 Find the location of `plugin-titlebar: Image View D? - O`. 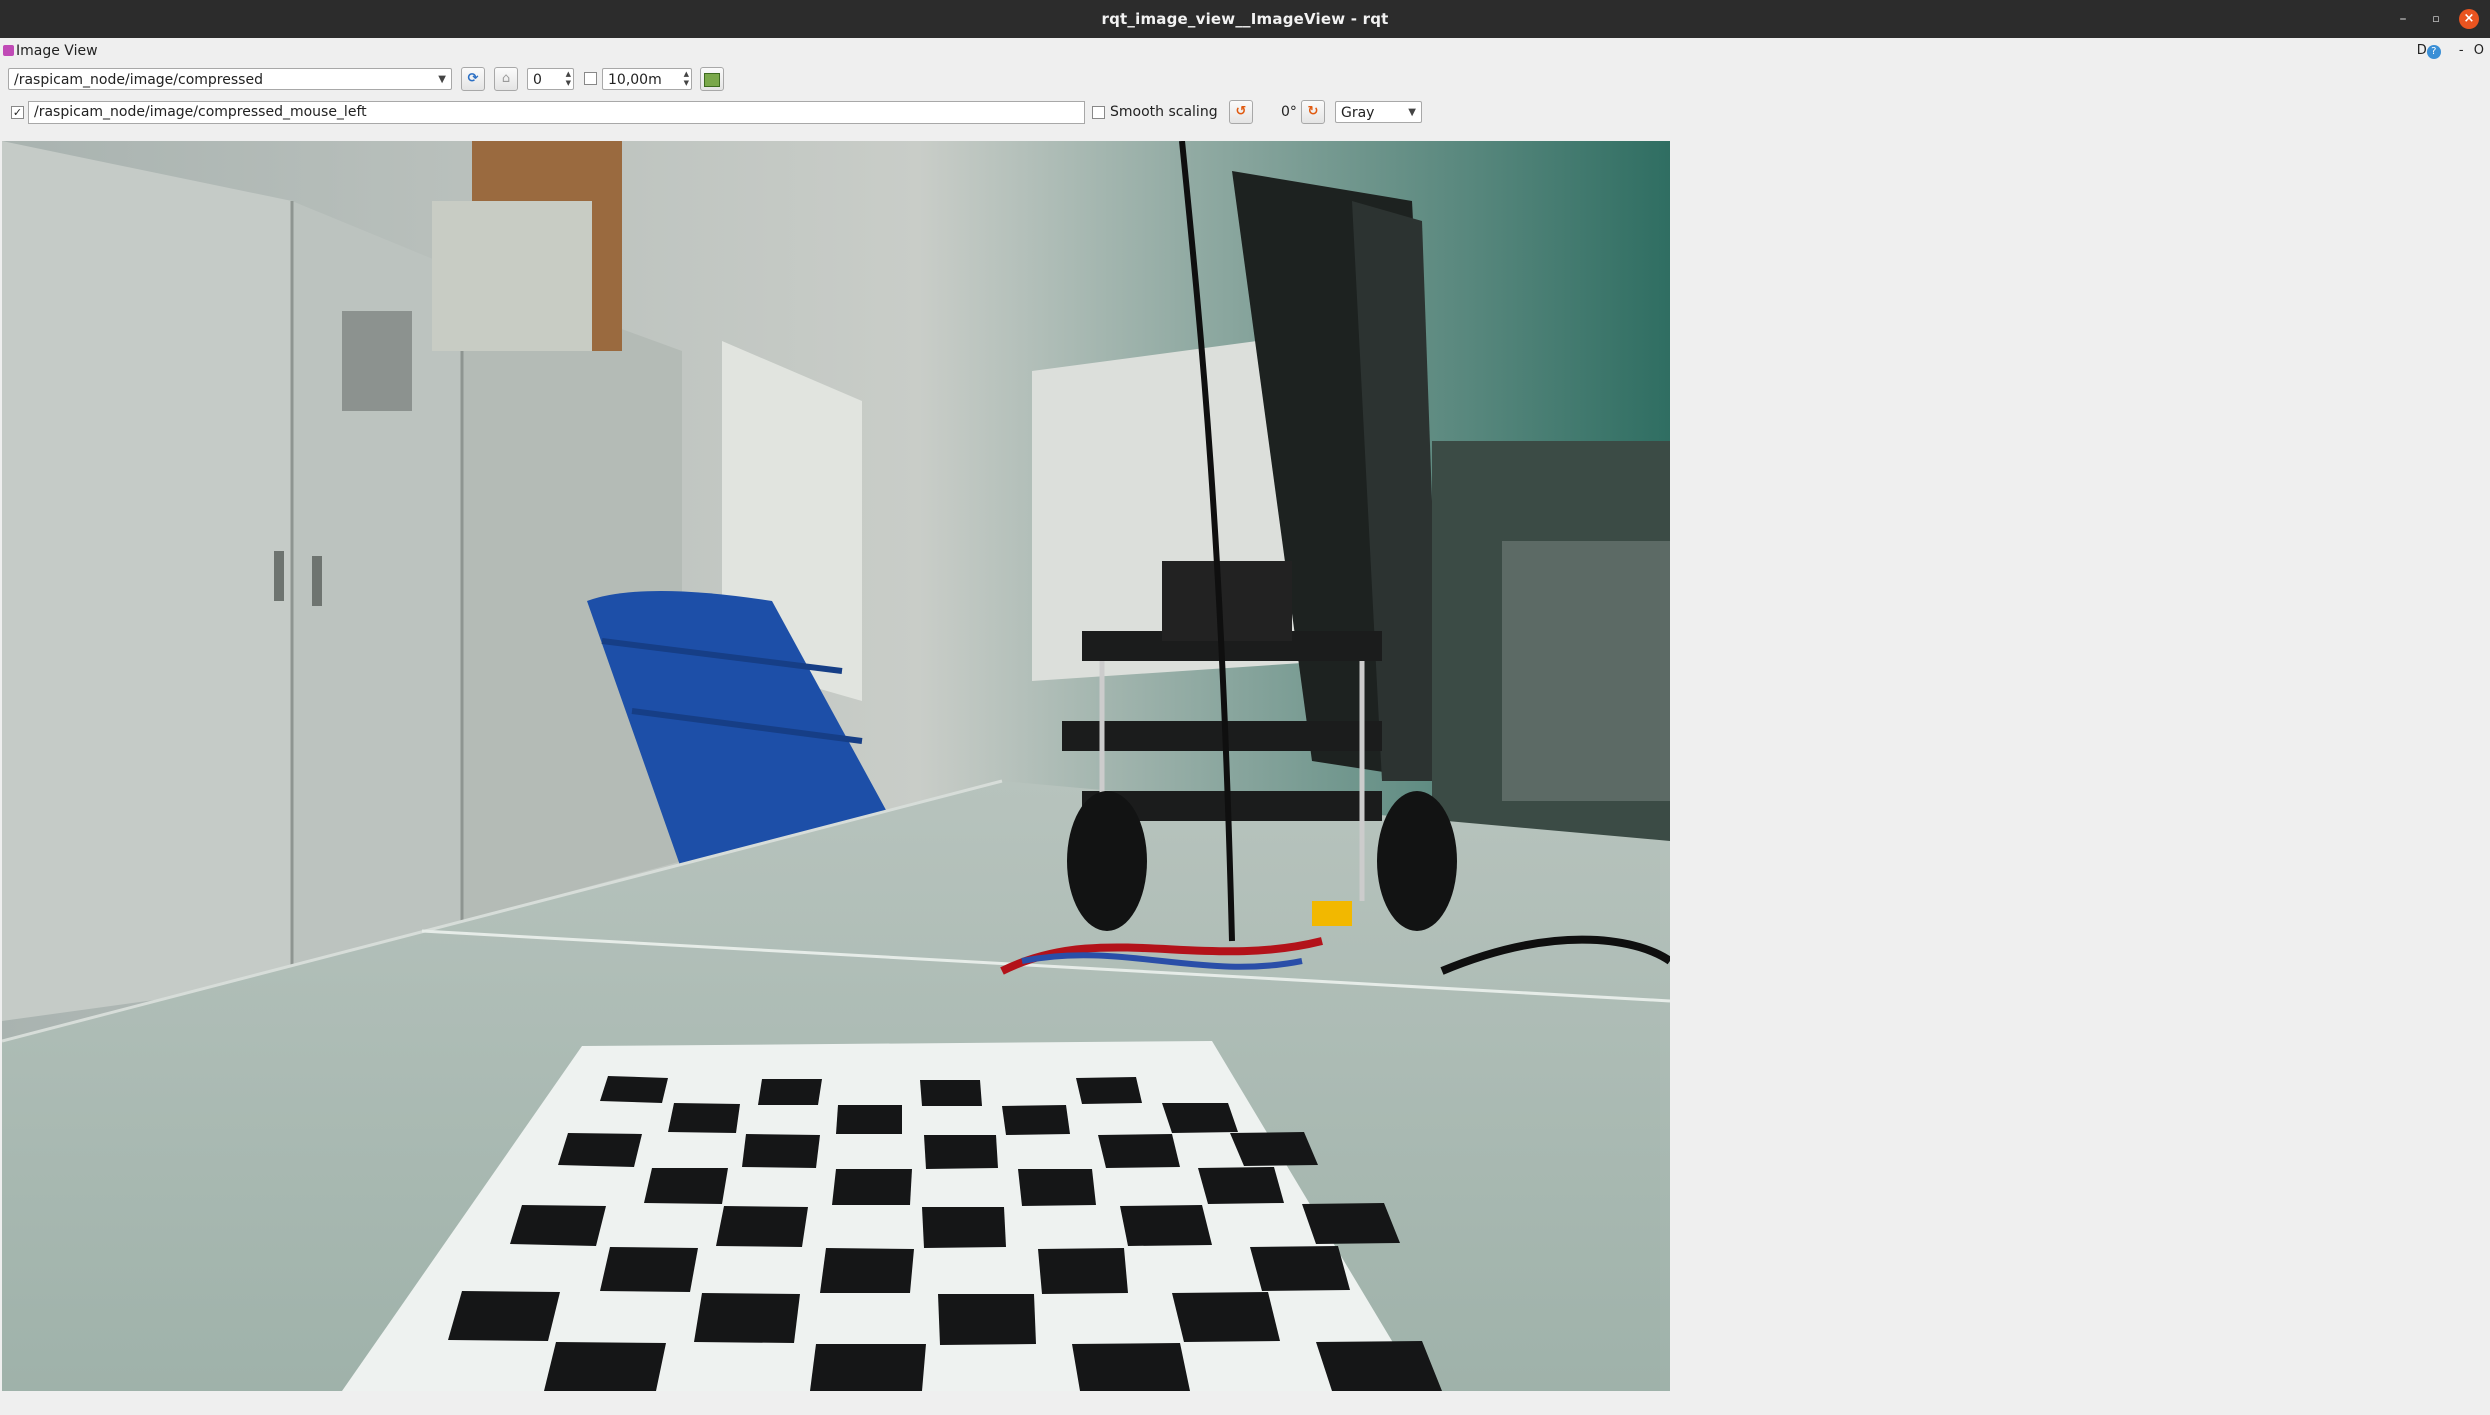

plugin-titlebar: Image View D? - O is located at coordinates (1245, 52).